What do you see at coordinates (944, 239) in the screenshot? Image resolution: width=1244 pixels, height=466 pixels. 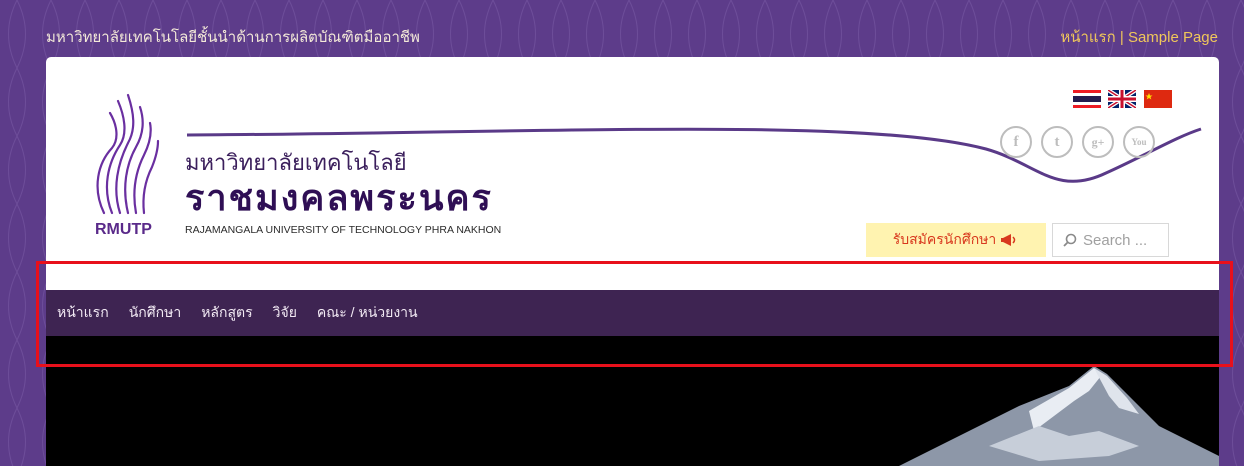 I see `apply-student-label: รับสมัครนักศึกษา` at bounding box center [944, 239].